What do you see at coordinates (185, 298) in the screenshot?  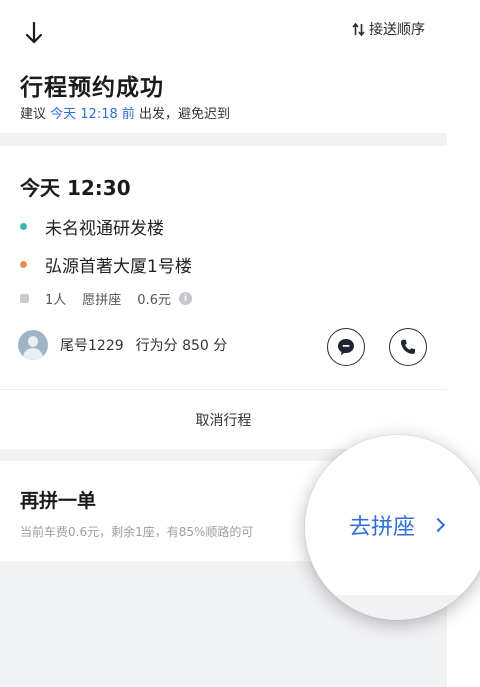 I see `info-icon: i` at bounding box center [185, 298].